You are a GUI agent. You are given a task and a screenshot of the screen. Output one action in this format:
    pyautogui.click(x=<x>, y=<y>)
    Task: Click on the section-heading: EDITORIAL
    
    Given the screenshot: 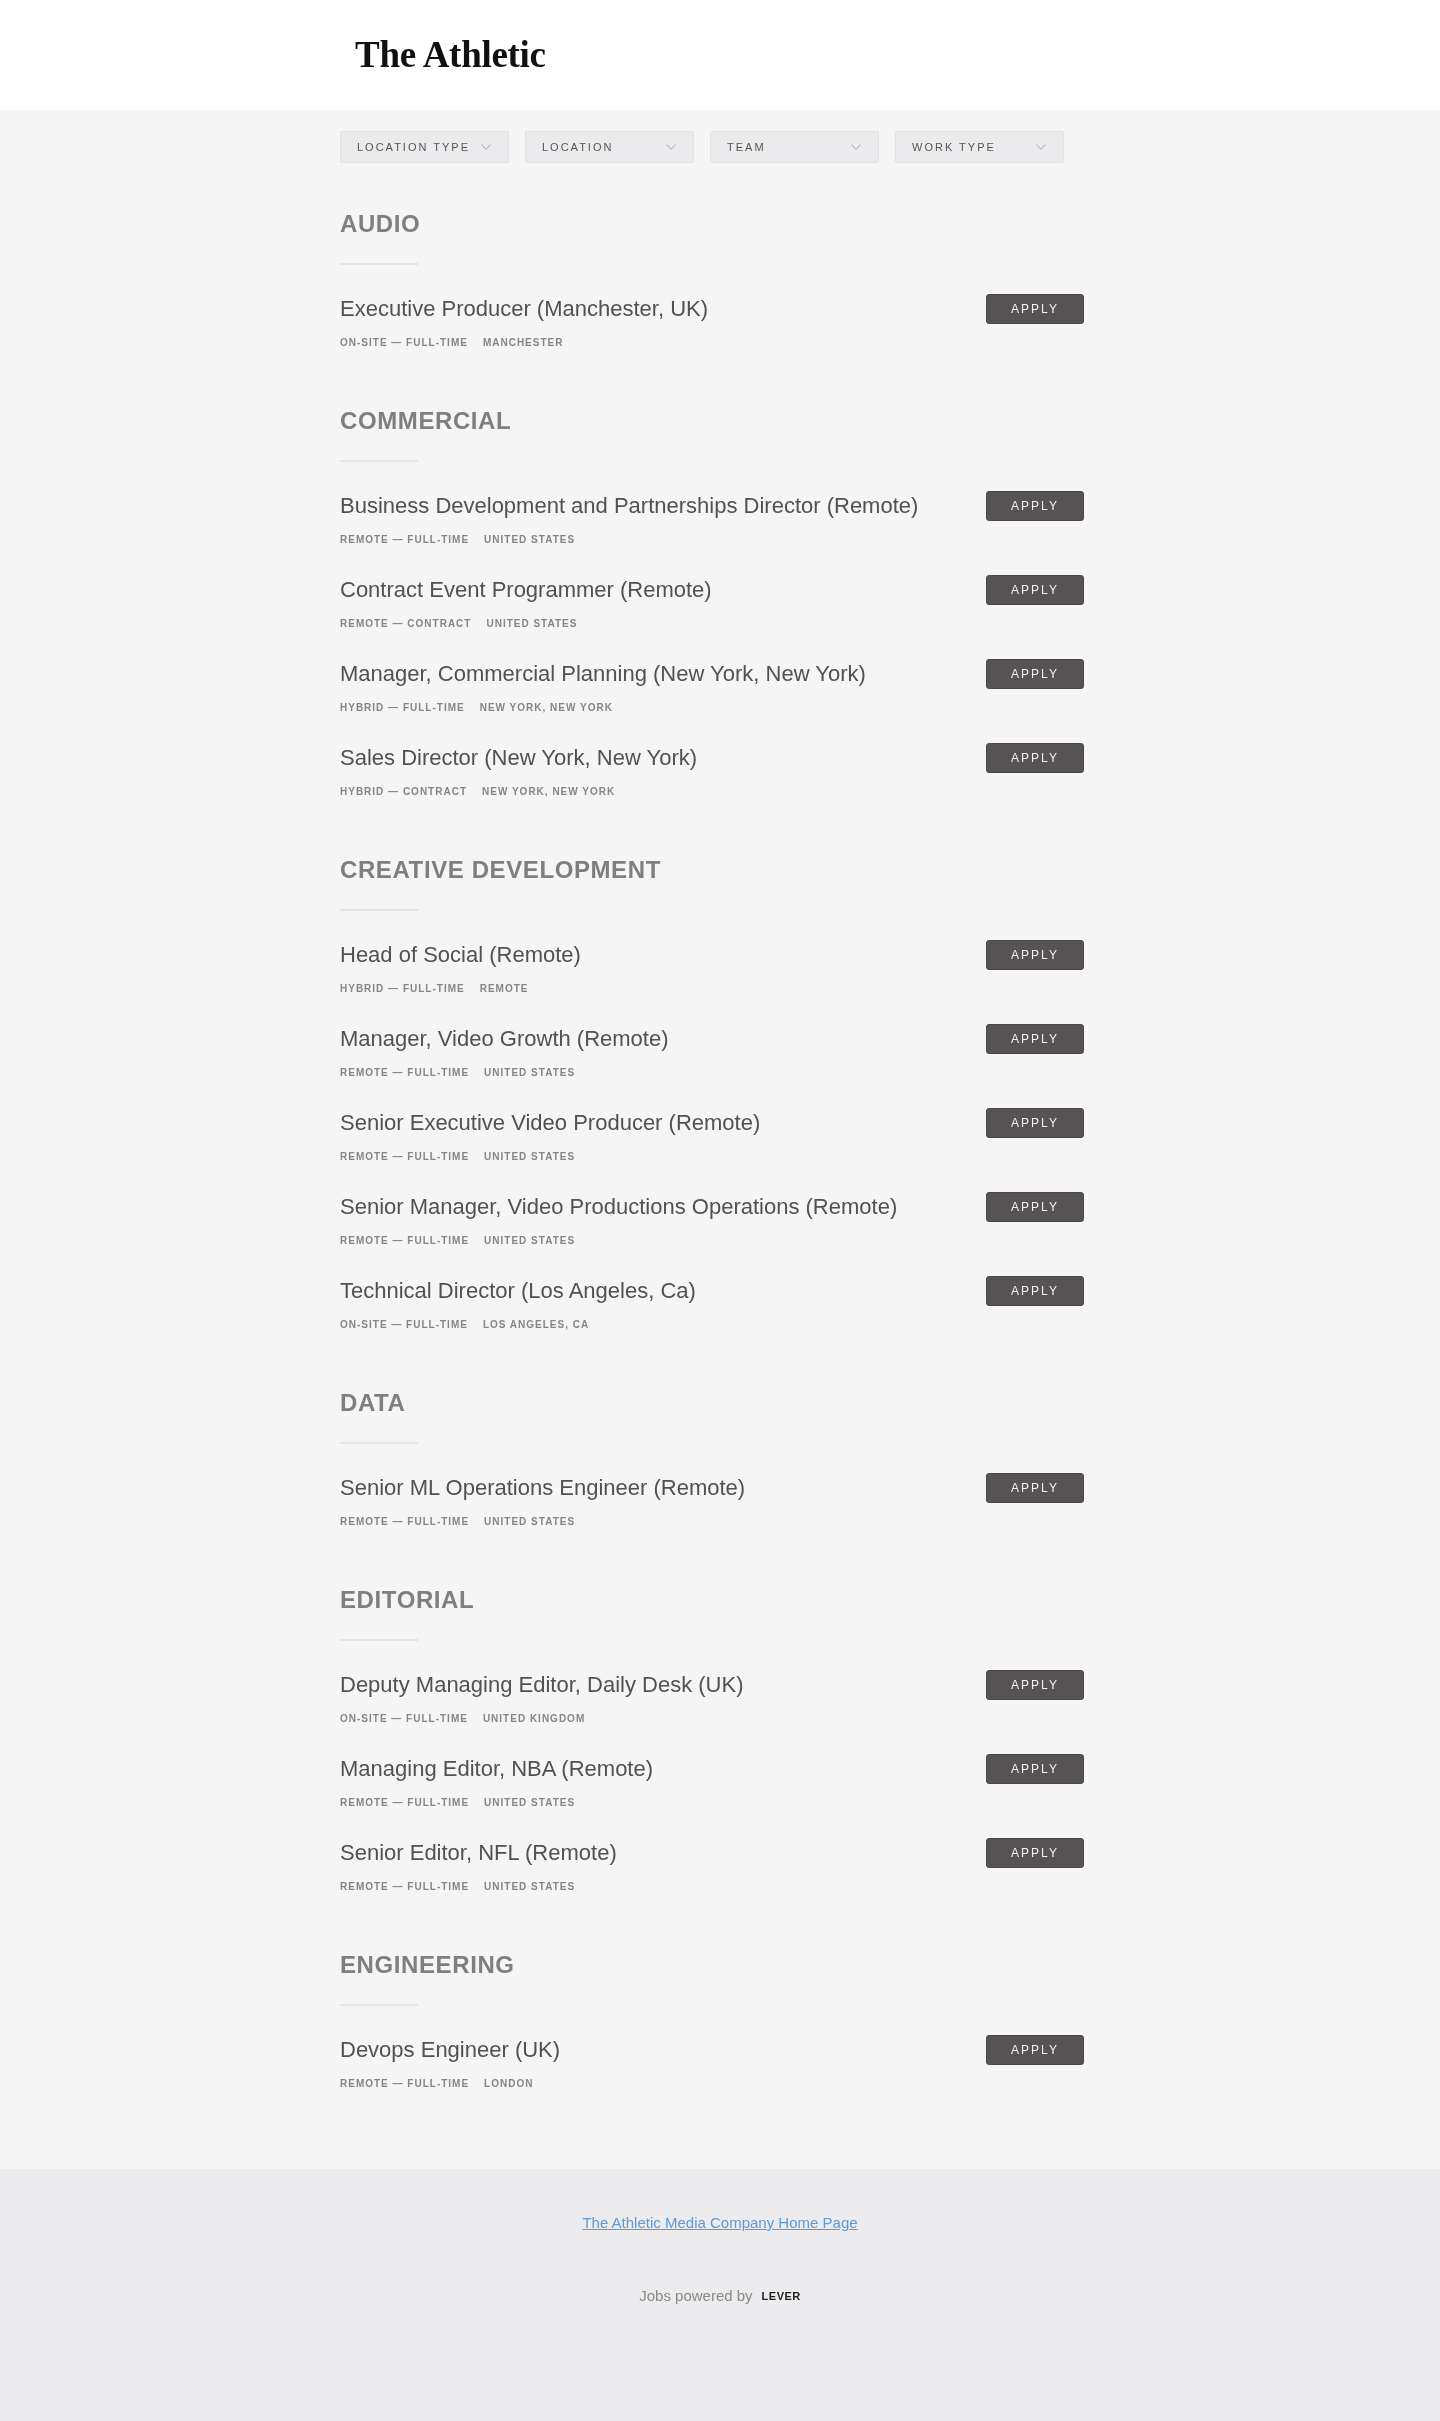 What is the action you would take?
    pyautogui.click(x=408, y=1600)
    